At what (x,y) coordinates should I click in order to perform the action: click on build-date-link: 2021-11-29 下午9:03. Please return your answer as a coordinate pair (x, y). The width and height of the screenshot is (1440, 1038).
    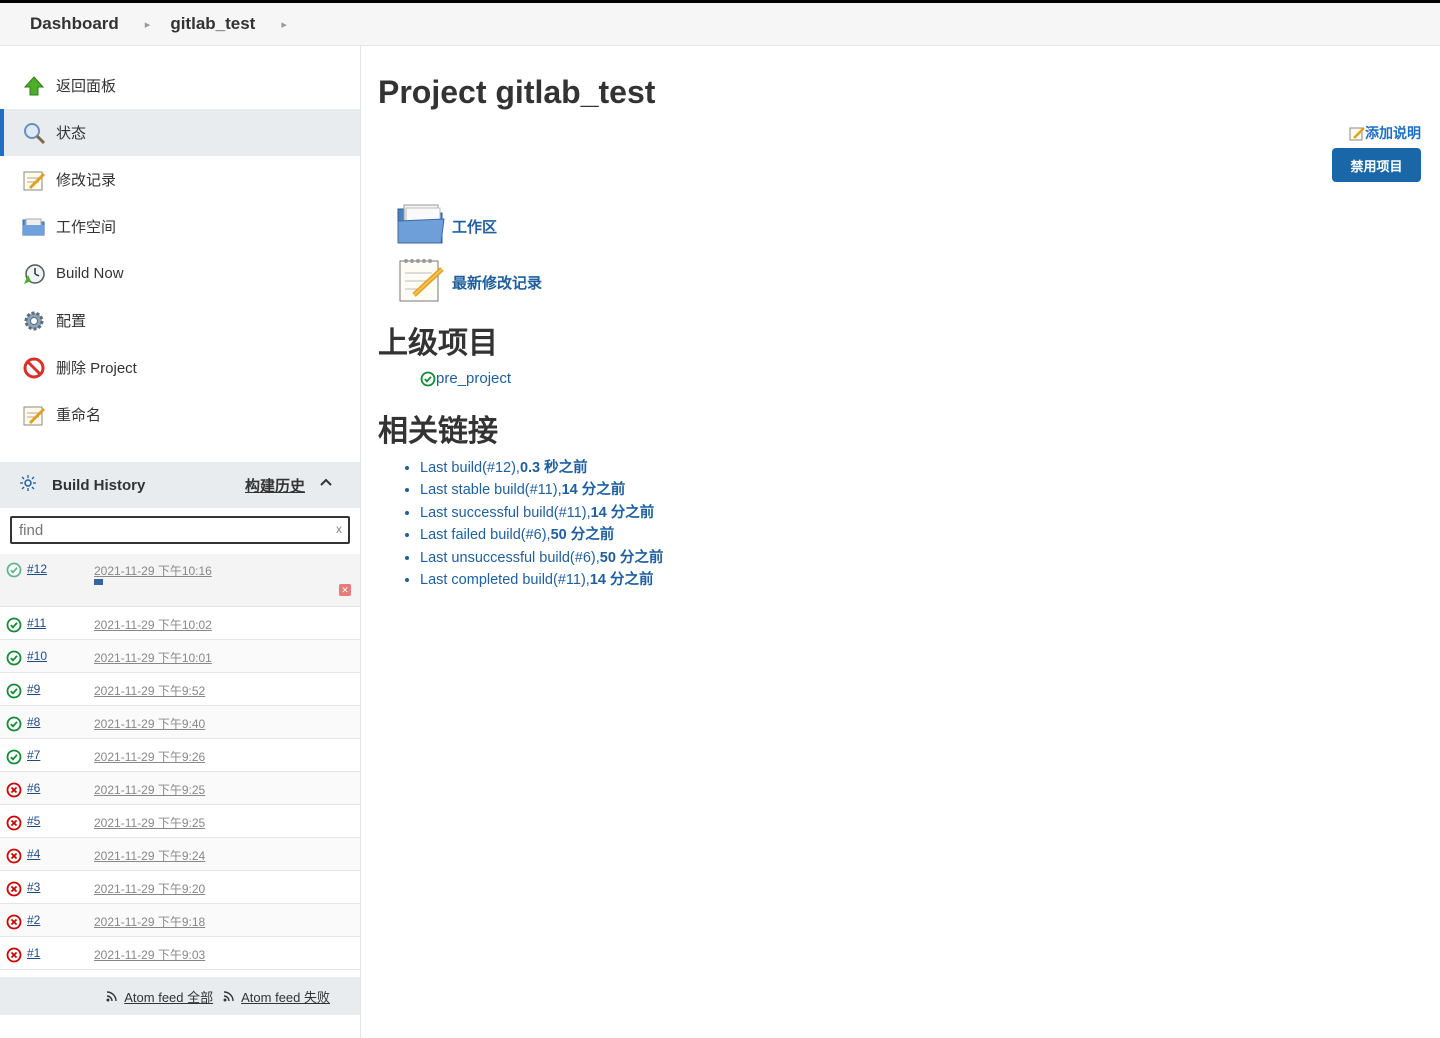
    Looking at the image, I should click on (149, 954).